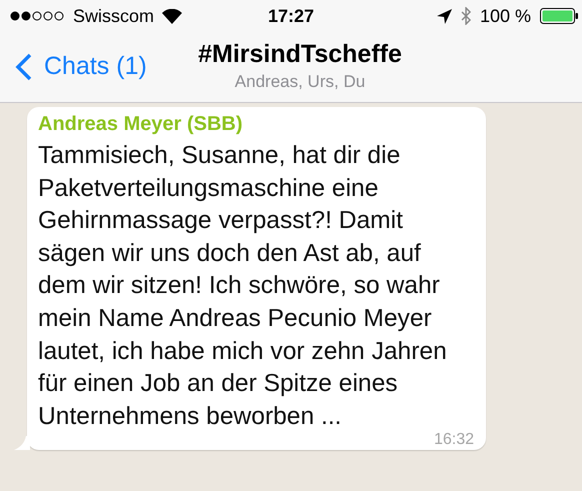 The width and height of the screenshot is (582, 491). I want to click on clock-time: 17:27, so click(291, 16).